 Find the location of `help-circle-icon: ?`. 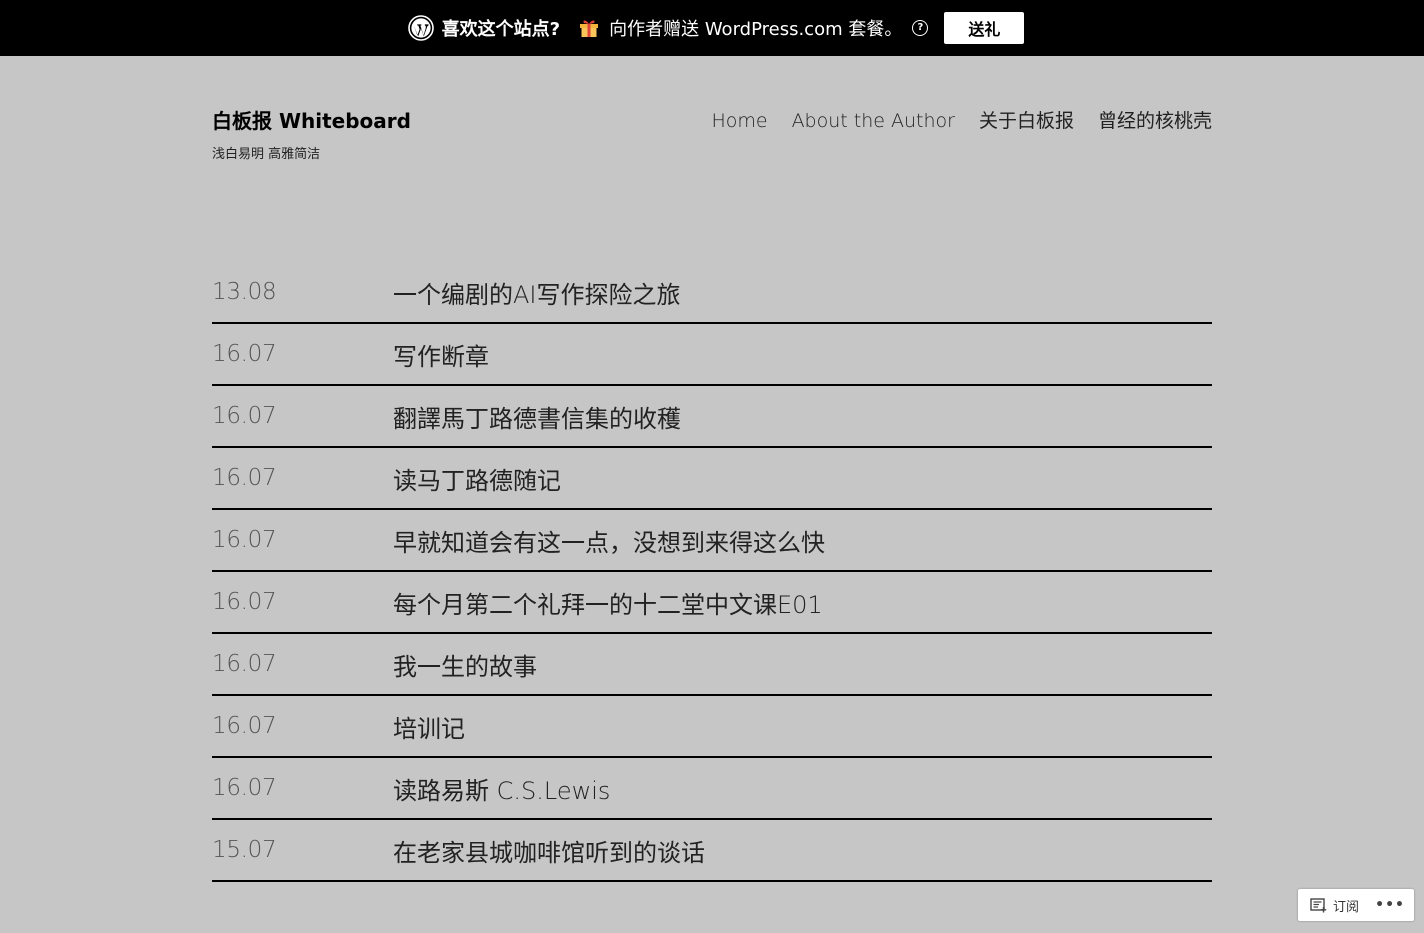

help-circle-icon: ? is located at coordinates (920, 28).